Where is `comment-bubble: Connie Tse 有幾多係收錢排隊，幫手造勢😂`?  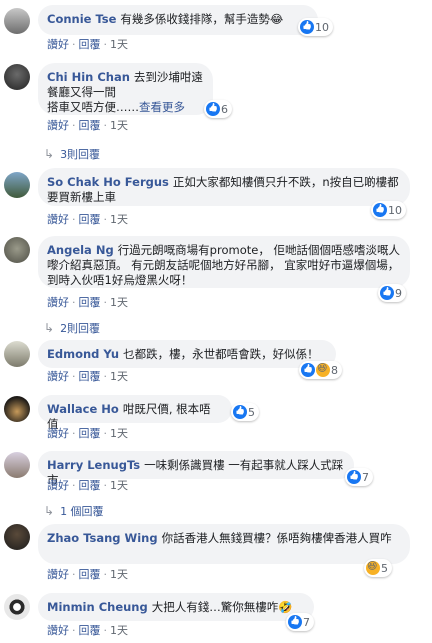
comment-bubble: Connie Tse 有幾多係收錢排隊，幫手造勢😂 is located at coordinates (178, 20).